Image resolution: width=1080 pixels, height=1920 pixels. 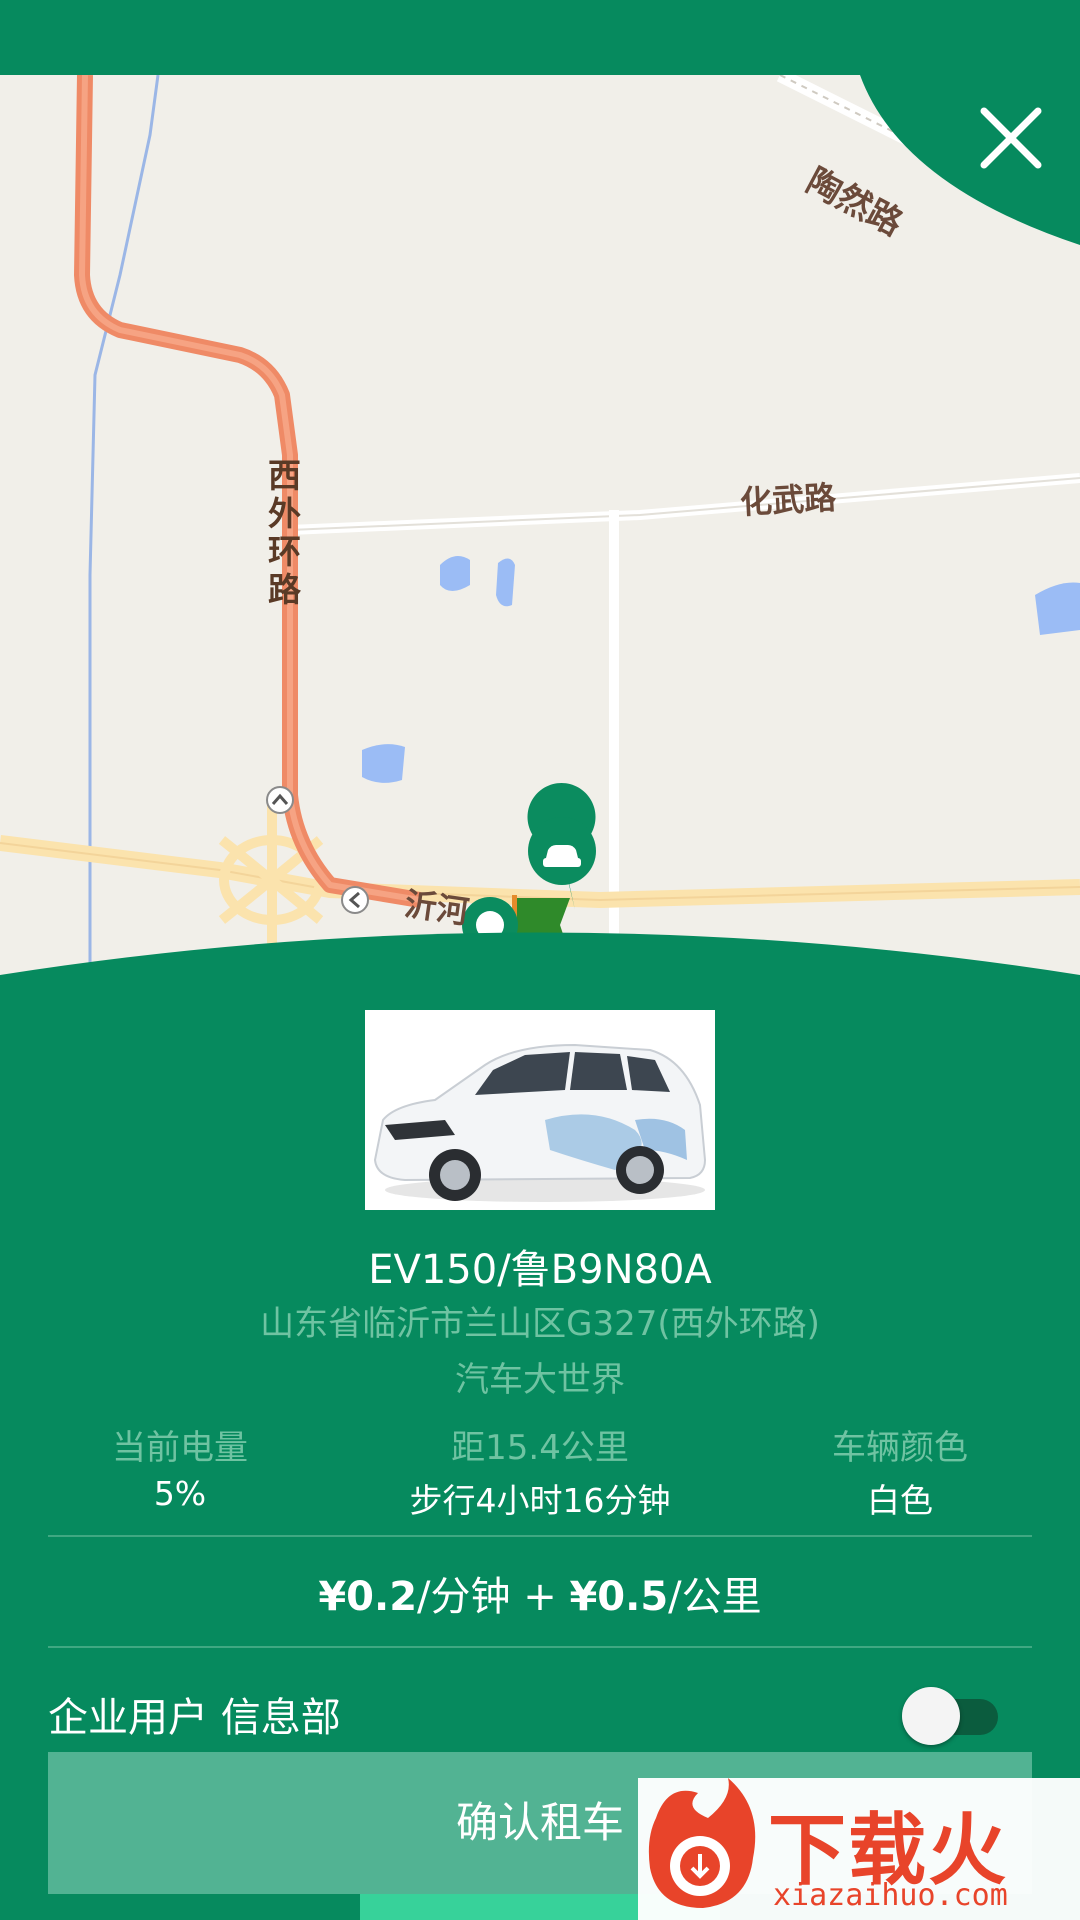 I want to click on battery-stat: 当前电量 5%, so click(x=180, y=1466).